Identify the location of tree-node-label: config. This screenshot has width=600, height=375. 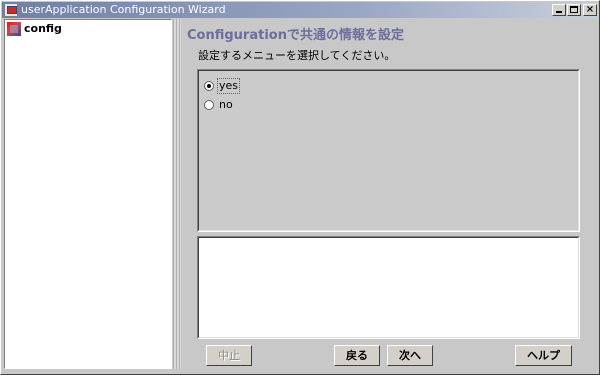
(43, 28).